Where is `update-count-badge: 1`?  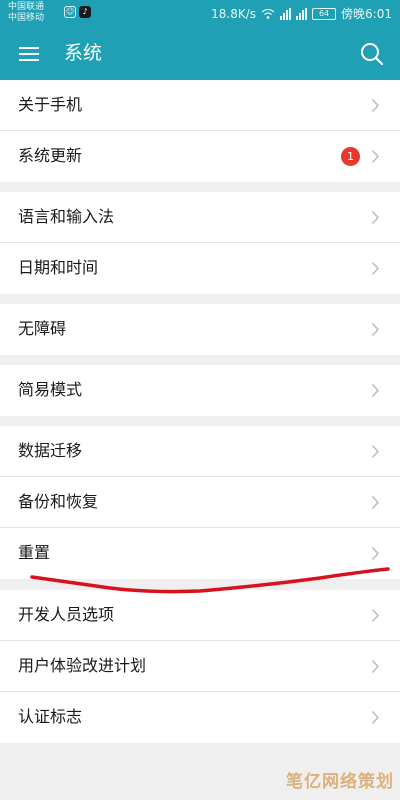
update-count-badge: 1 is located at coordinates (350, 156).